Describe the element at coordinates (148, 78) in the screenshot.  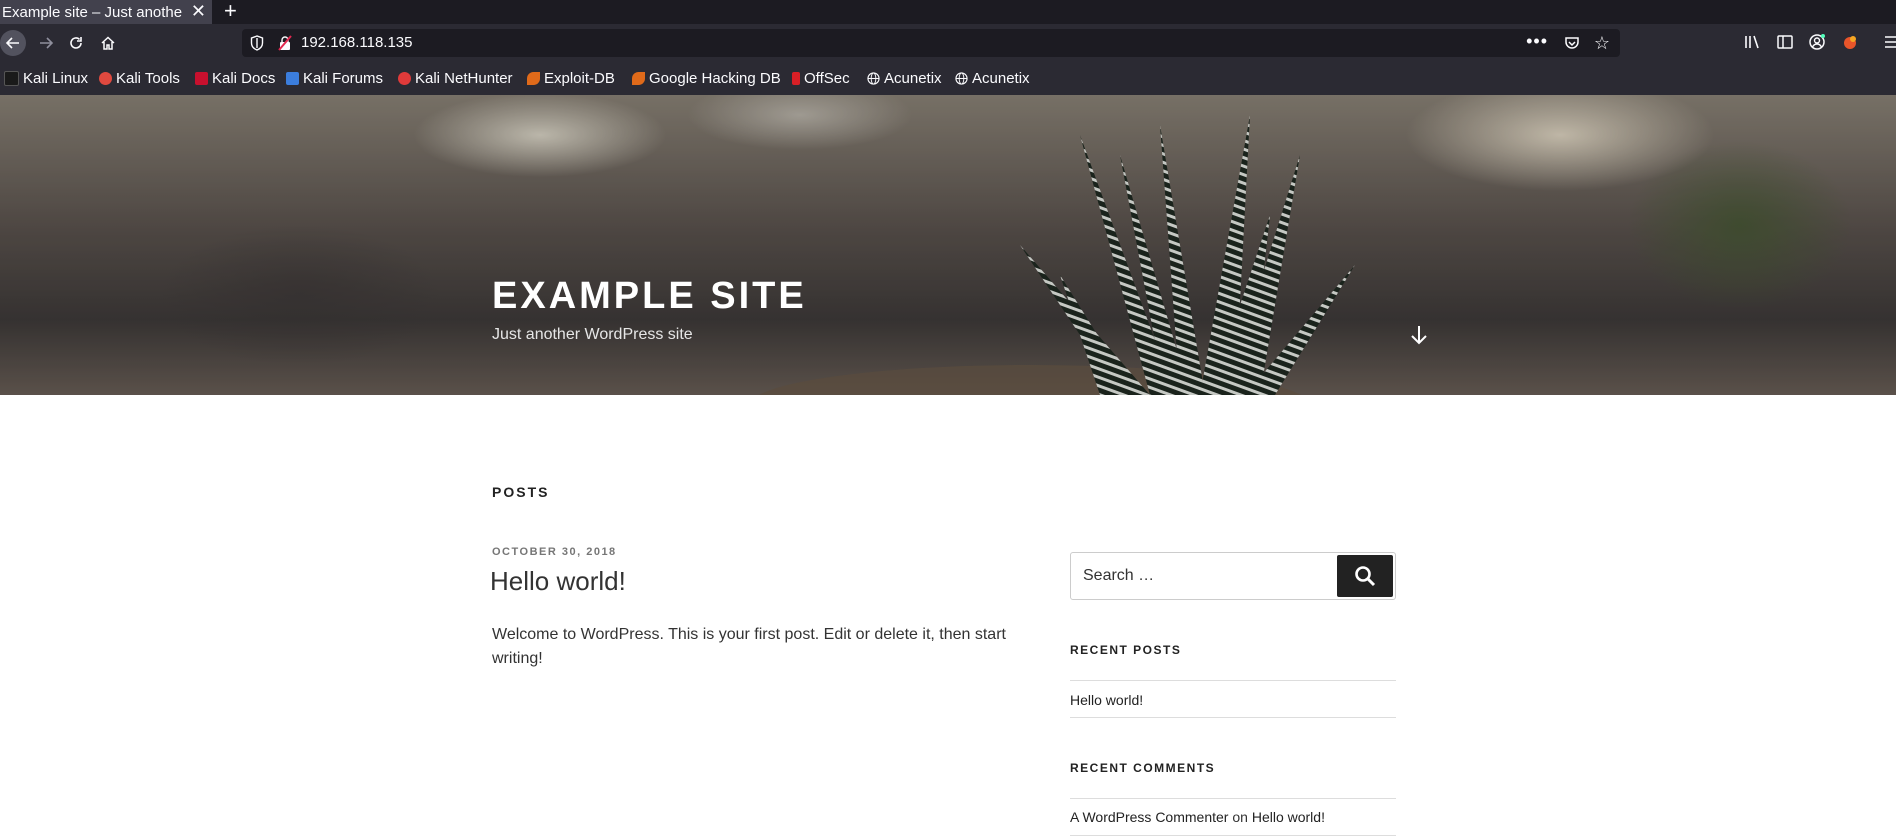
I see `bookmark-label: Kali Tools` at that location.